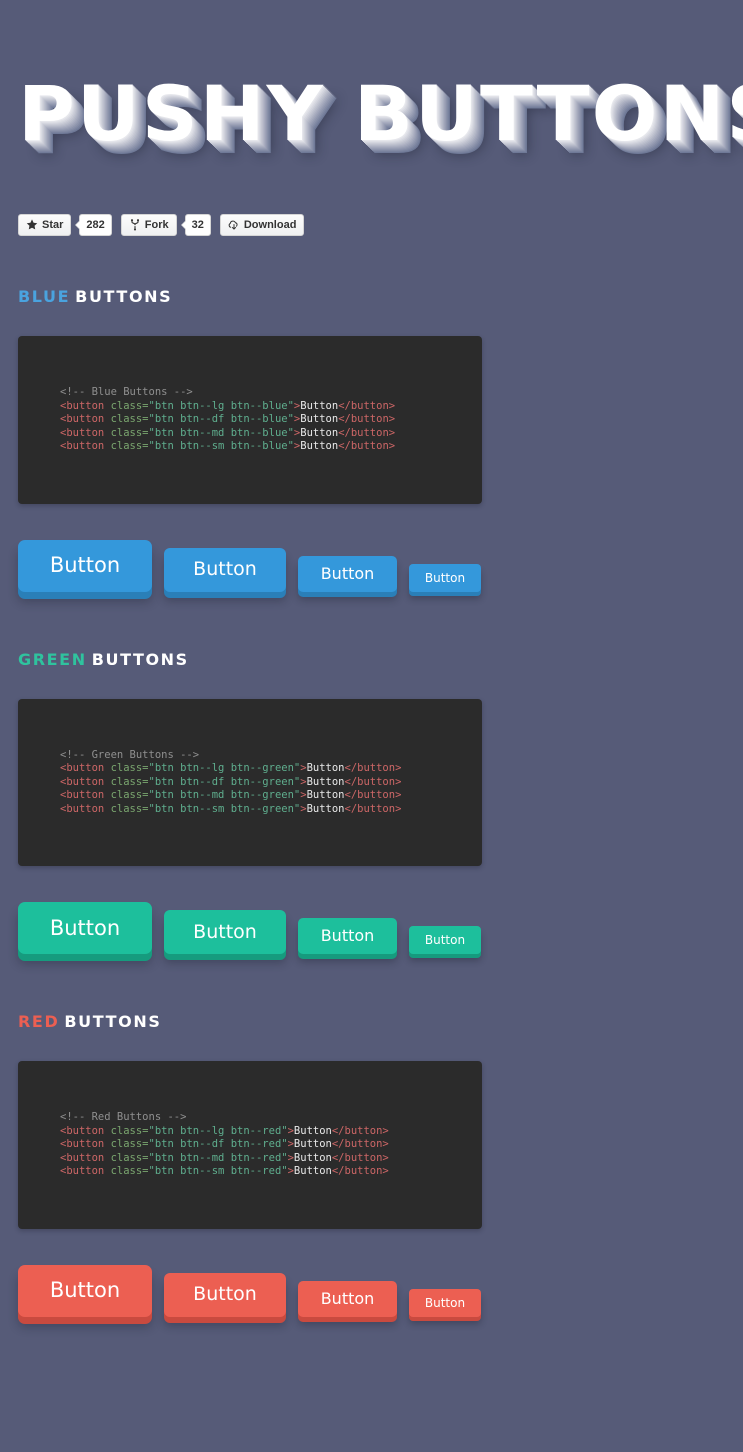 The image size is (743, 1452). What do you see at coordinates (148, 225) in the screenshot?
I see `github-fork-button: Fork` at bounding box center [148, 225].